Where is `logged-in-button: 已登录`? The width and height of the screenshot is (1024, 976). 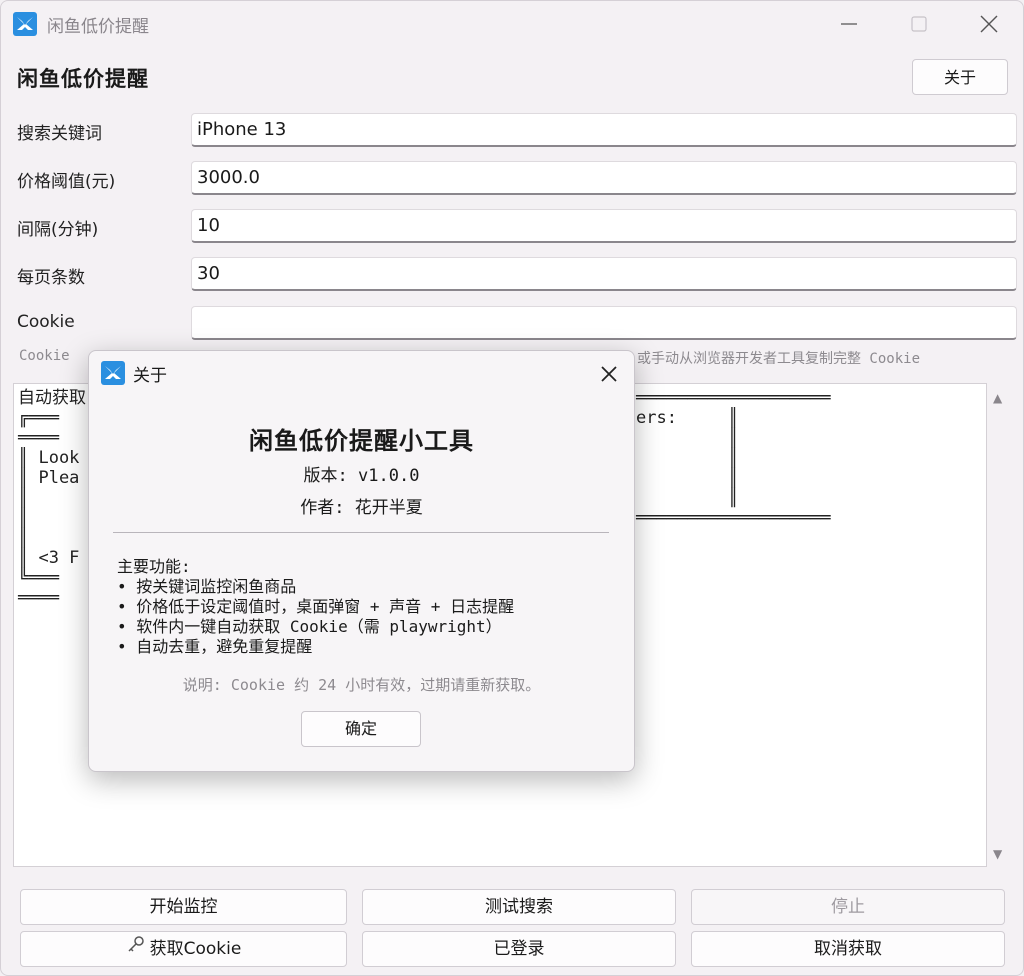
logged-in-button: 已登录 is located at coordinates (519, 949).